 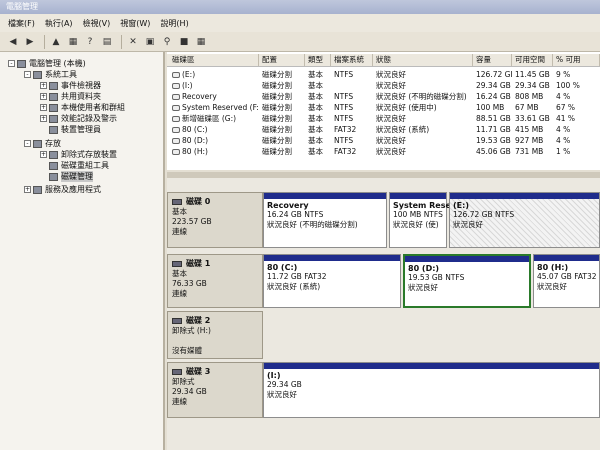 What do you see at coordinates (135, 23) in the screenshot?
I see `menu-window: 視窗(W)` at bounding box center [135, 23].